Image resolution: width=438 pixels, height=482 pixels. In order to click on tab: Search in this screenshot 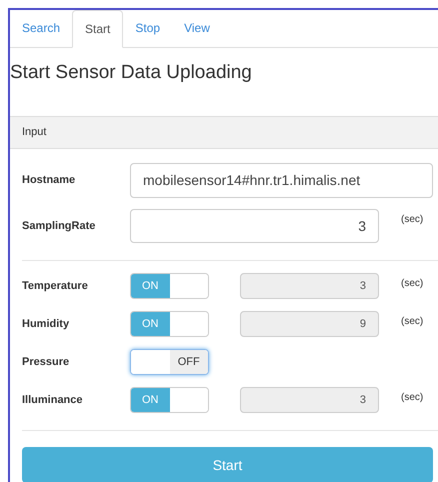, I will do `click(41, 28)`.